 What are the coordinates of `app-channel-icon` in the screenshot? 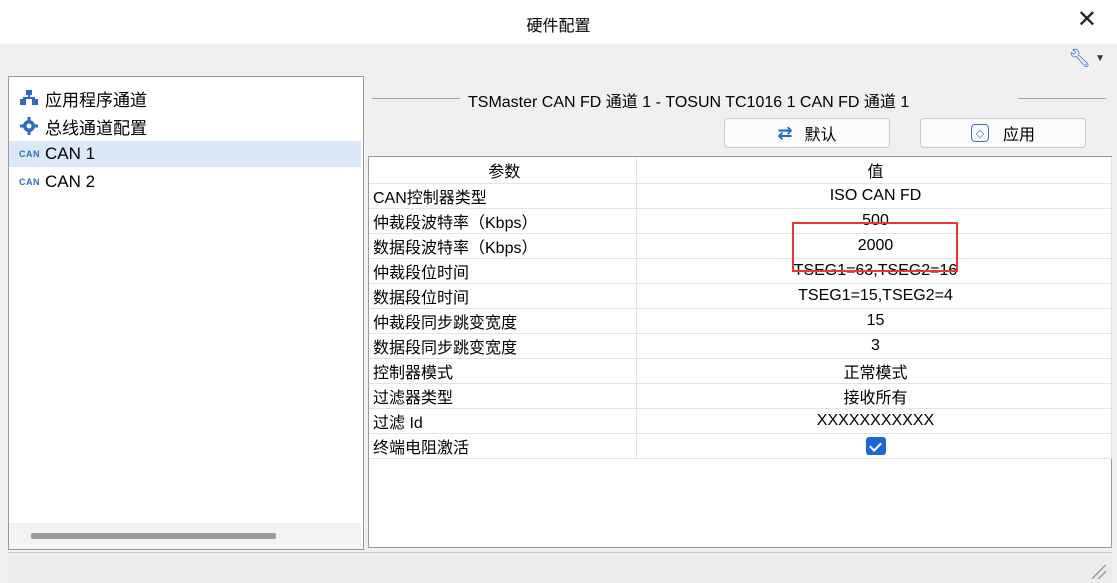 It's located at (29, 98).